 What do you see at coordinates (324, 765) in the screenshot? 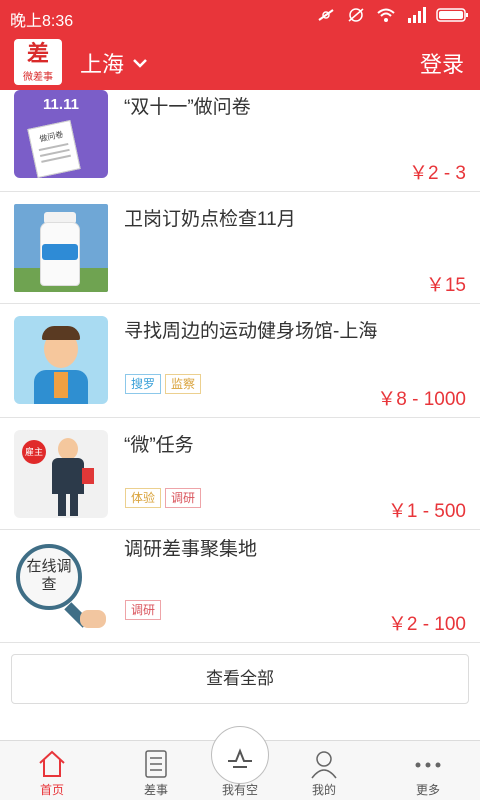
I see `user-icon` at bounding box center [324, 765].